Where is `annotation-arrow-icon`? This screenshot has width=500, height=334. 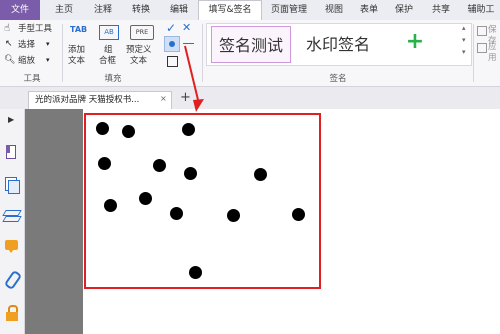 annotation-arrow-icon is located at coordinates (194, 78).